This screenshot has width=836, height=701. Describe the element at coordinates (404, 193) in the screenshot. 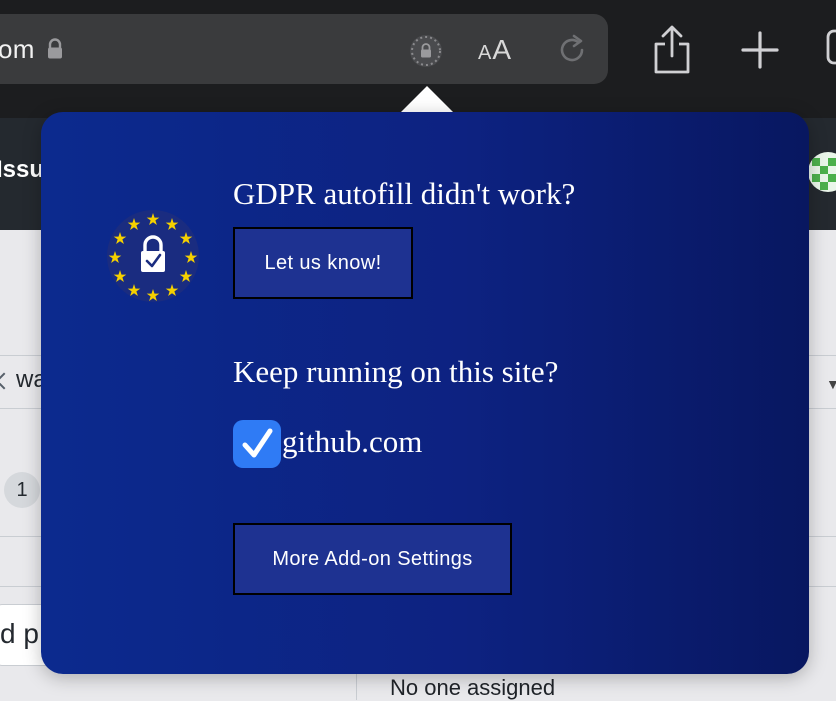

I see `feedback-heading: GDPR autofill didn't work?` at that location.